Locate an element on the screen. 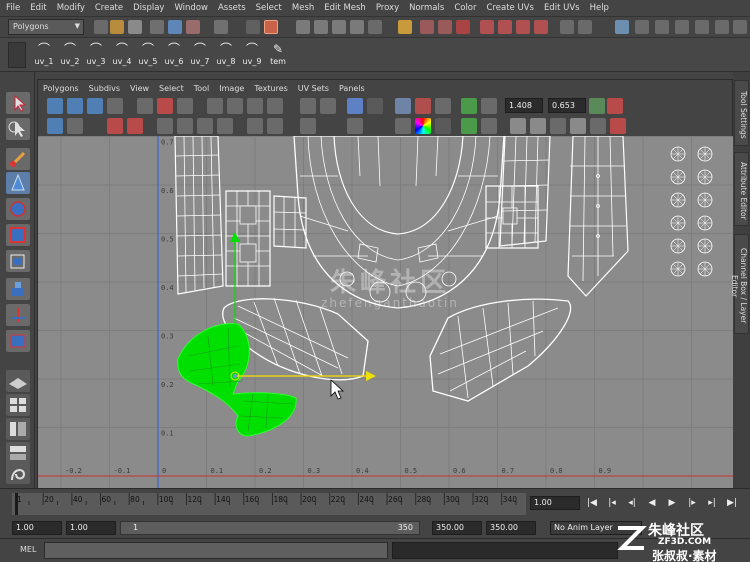  uv-normalize-icon is located at coordinates (275, 126).